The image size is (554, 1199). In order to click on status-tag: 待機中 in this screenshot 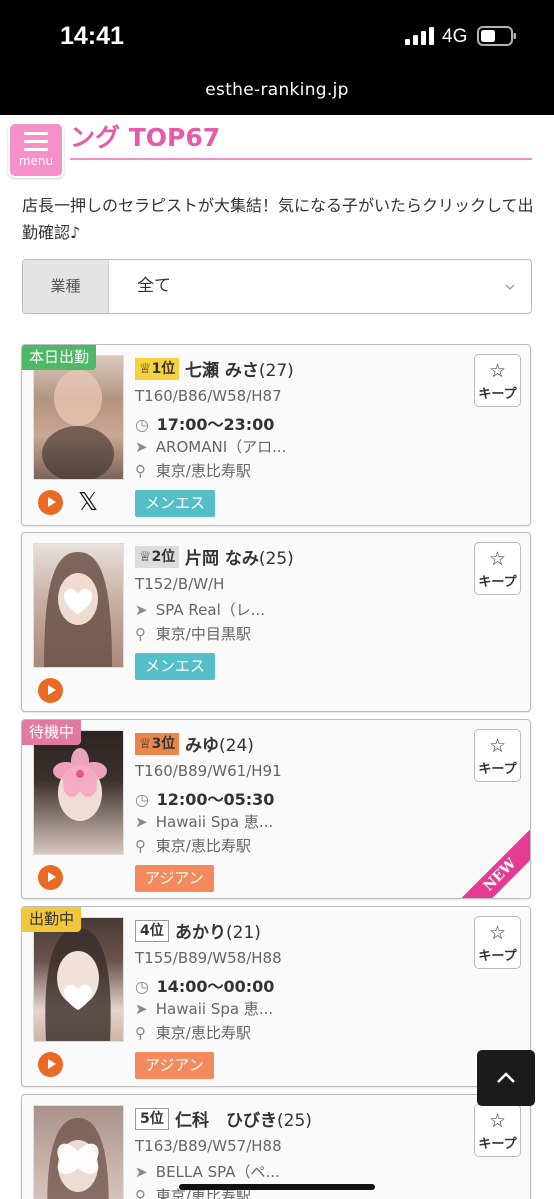, I will do `click(52, 732)`.